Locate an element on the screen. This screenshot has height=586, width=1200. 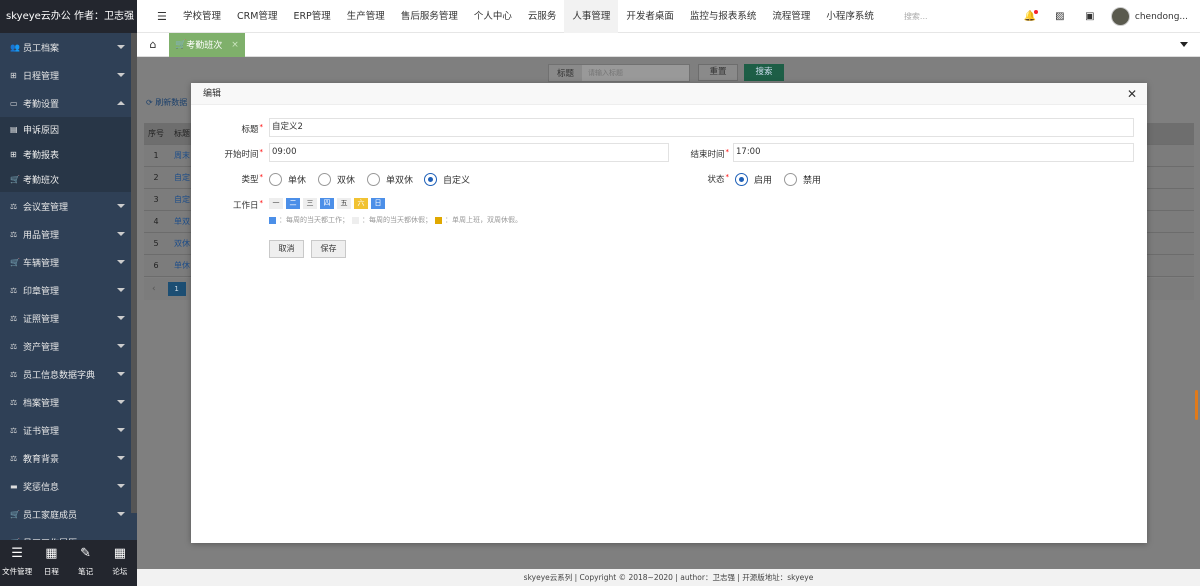
close-icon: ✕ is located at coordinates (1132, 94).